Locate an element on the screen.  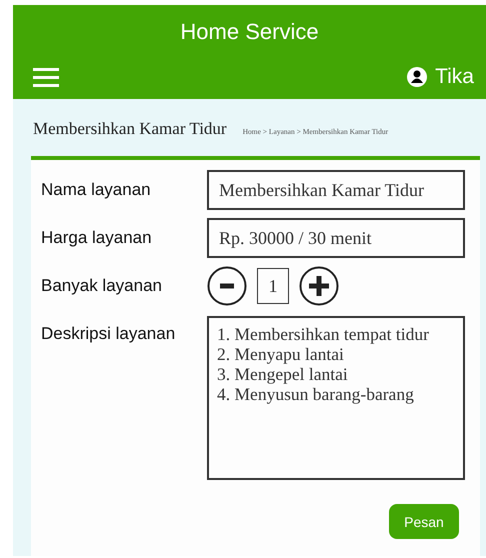
page-title: Membersihkan Kamar Tidur is located at coordinates (130, 128).